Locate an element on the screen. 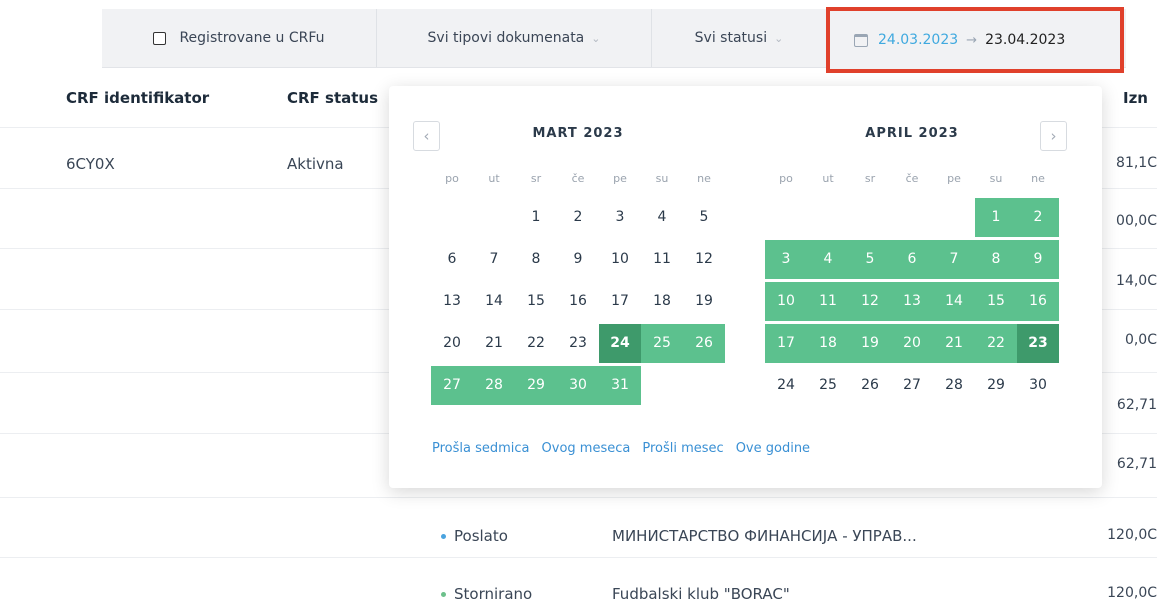 This screenshot has height=611, width=1157. registered-crf-filter: Registrovane u CRFu is located at coordinates (239, 38).